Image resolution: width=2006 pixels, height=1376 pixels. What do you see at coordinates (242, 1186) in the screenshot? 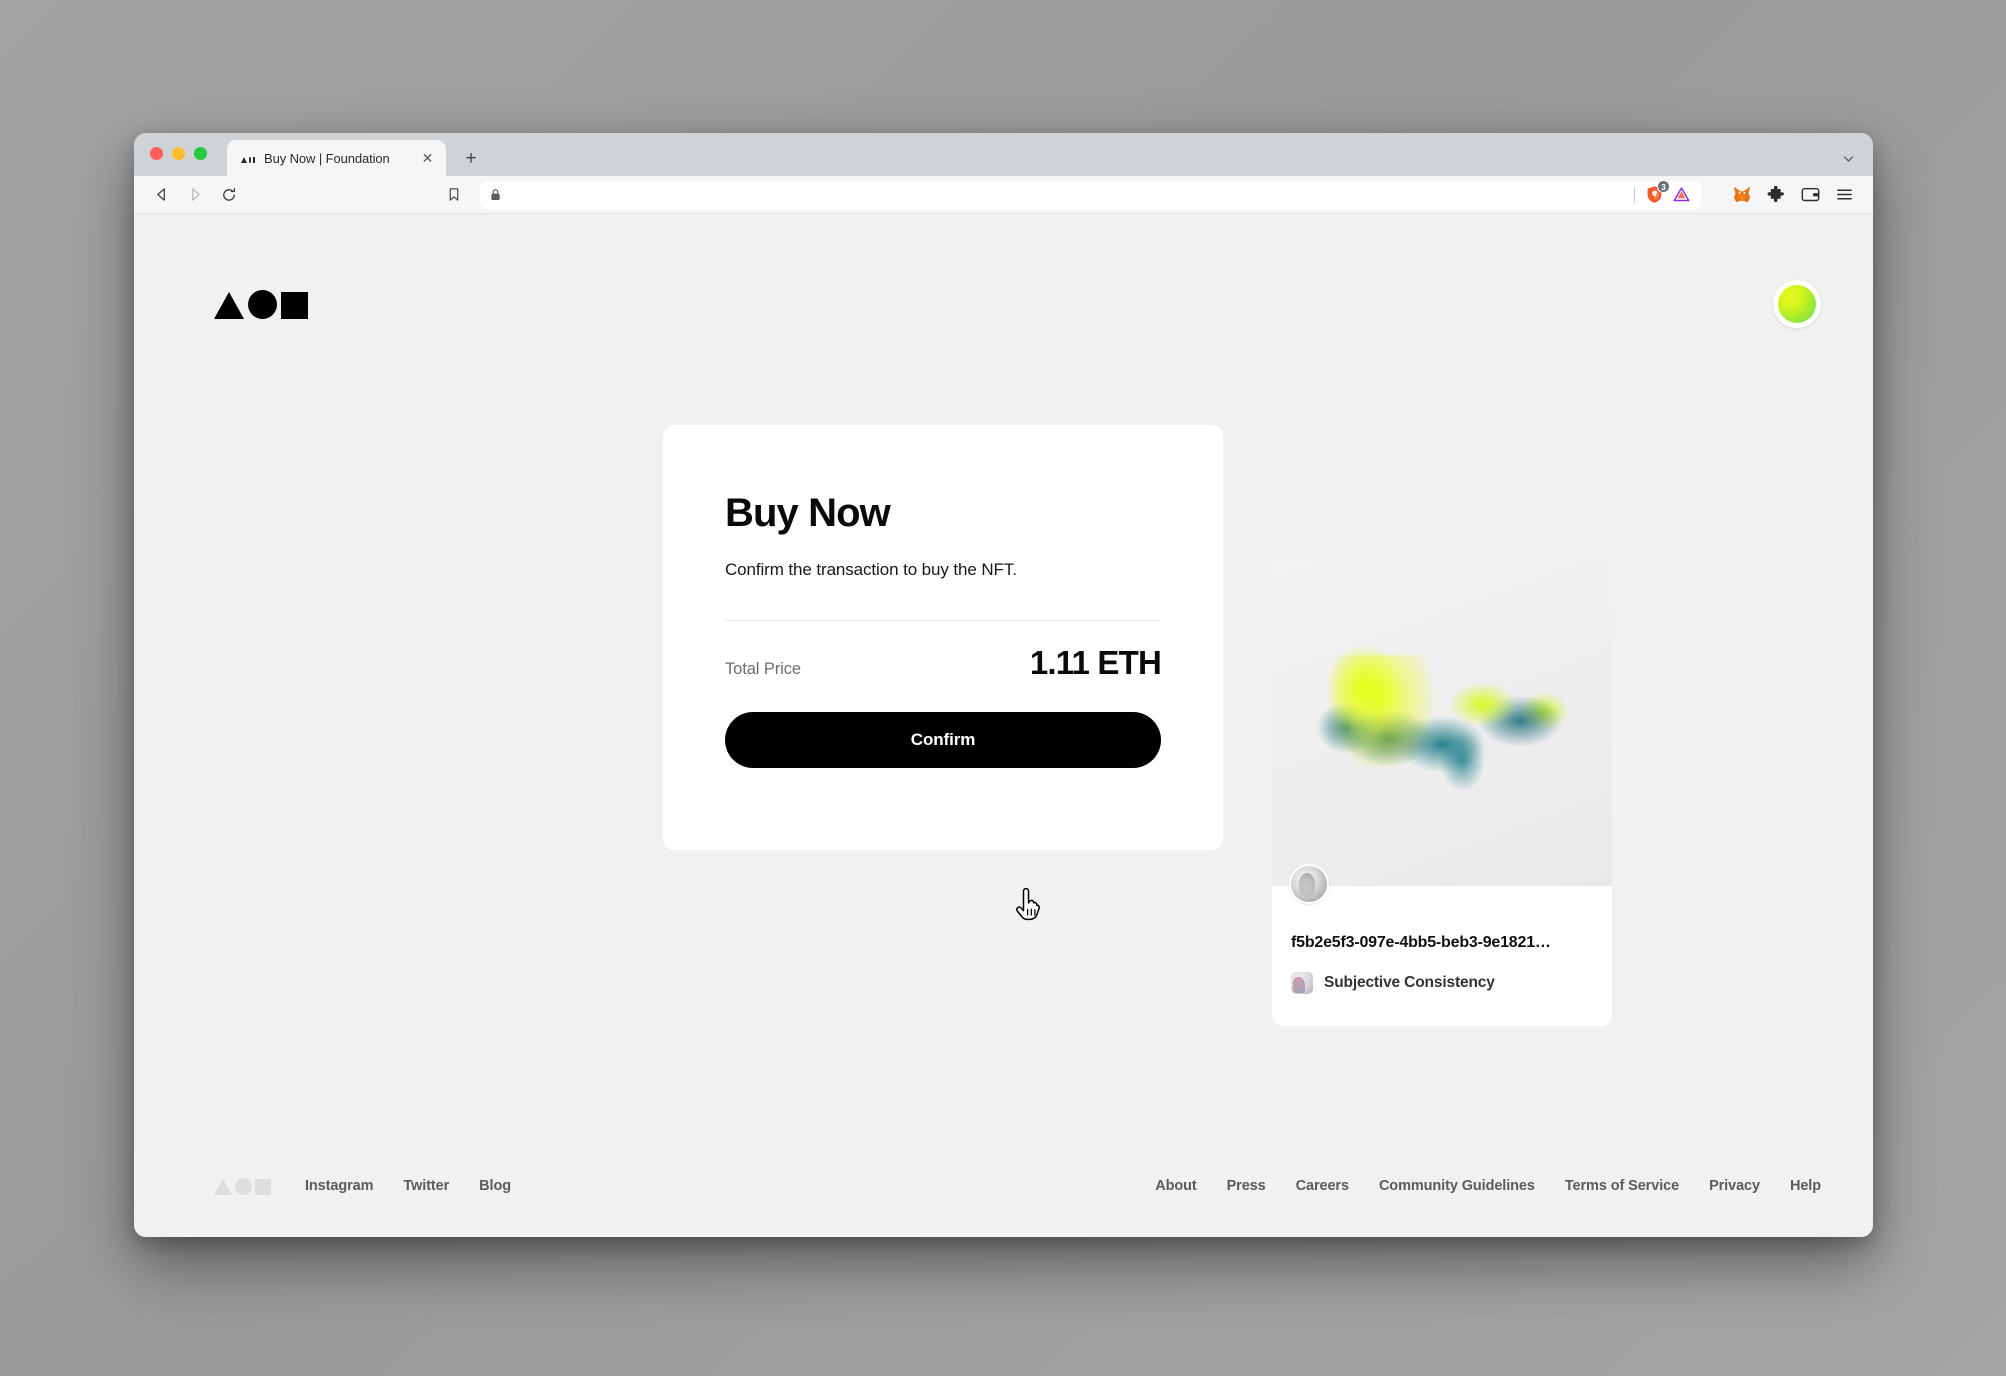
I see `footer-logo-icon` at bounding box center [242, 1186].